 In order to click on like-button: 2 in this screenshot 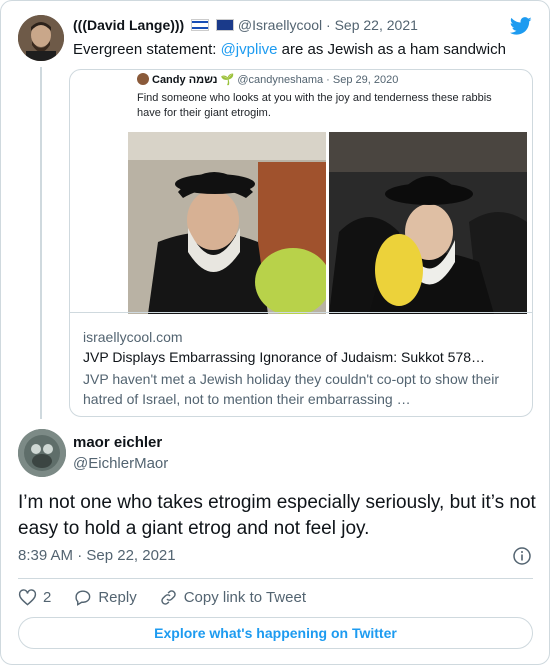, I will do `click(34, 597)`.